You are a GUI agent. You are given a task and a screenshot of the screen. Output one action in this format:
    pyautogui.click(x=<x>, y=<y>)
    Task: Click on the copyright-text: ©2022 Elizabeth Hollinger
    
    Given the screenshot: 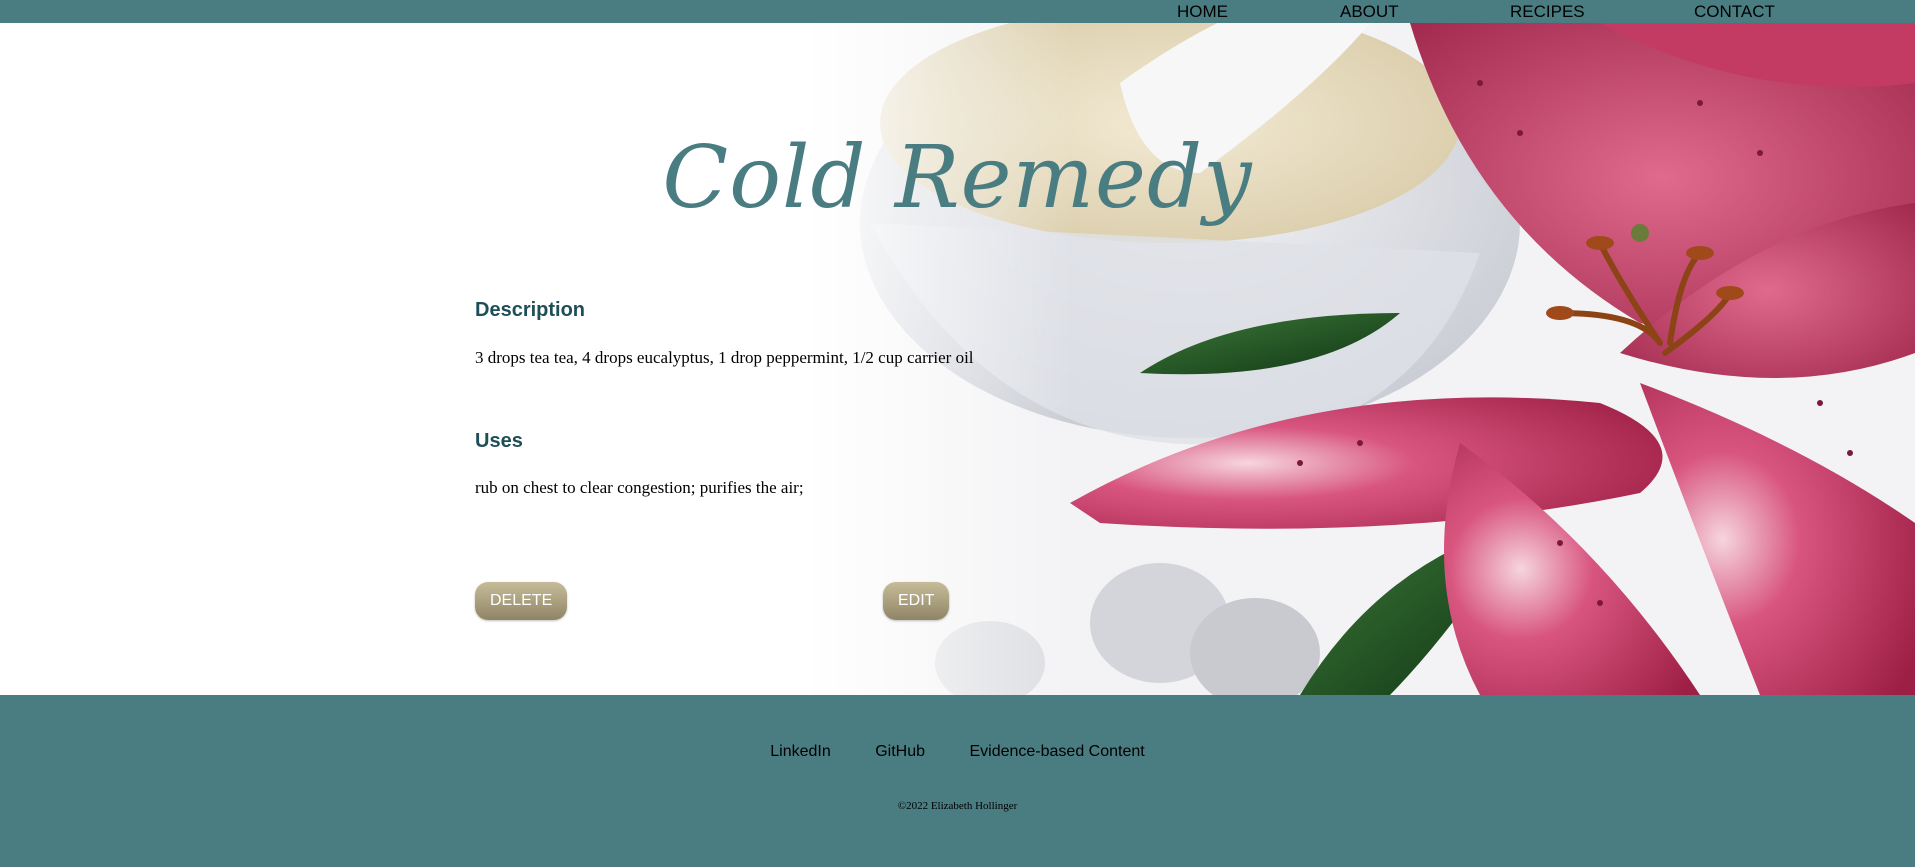 What is the action you would take?
    pyautogui.click(x=957, y=806)
    